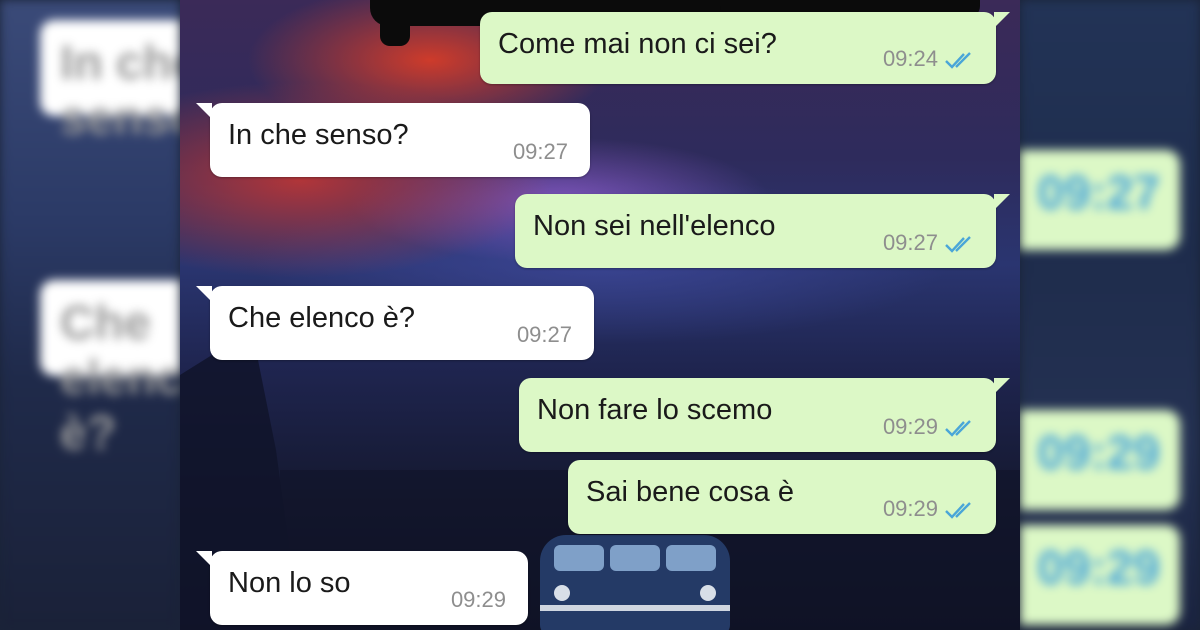 This screenshot has height=630, width=1200. Describe the element at coordinates (289, 583) in the screenshot. I see `message-text: Non lo so` at that location.